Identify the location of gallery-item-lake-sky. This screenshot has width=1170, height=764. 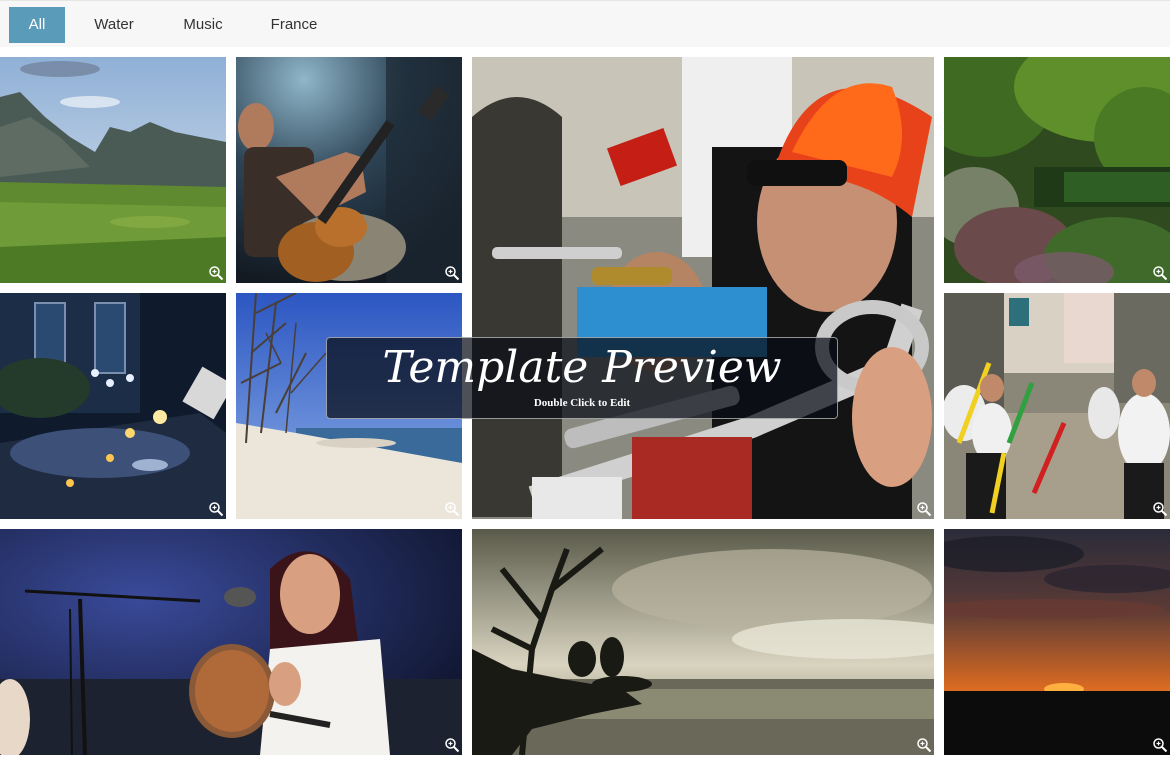
(703, 642).